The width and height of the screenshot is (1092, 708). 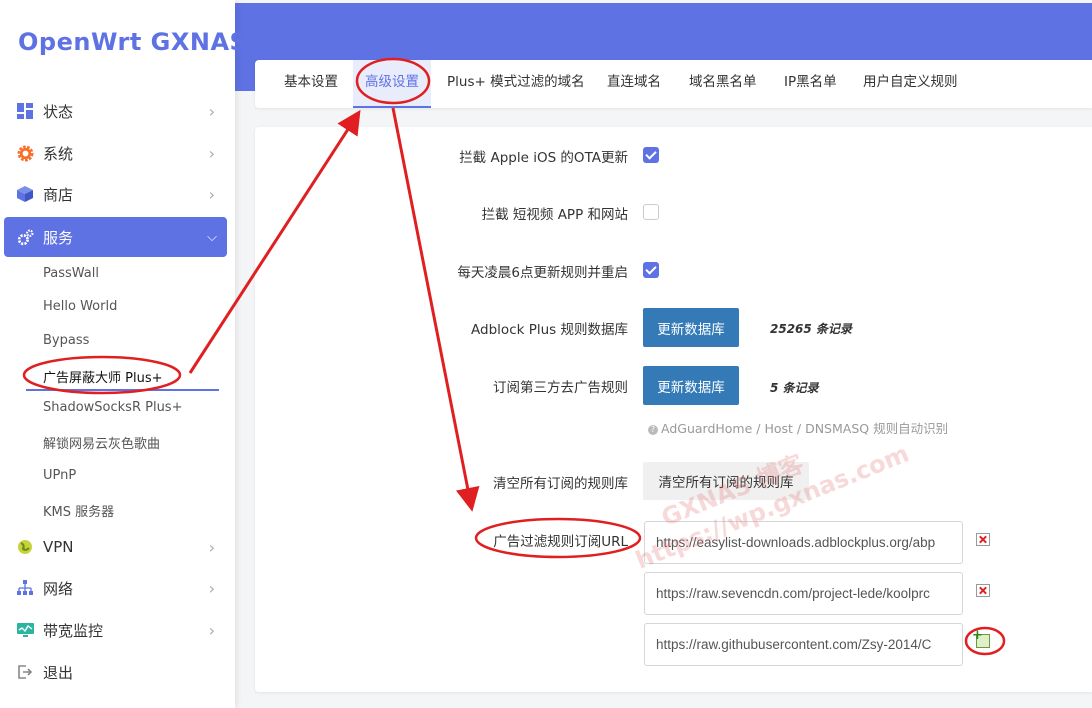 What do you see at coordinates (392, 84) in the screenshot?
I see `tab-advanced-settings: 高级设置` at bounding box center [392, 84].